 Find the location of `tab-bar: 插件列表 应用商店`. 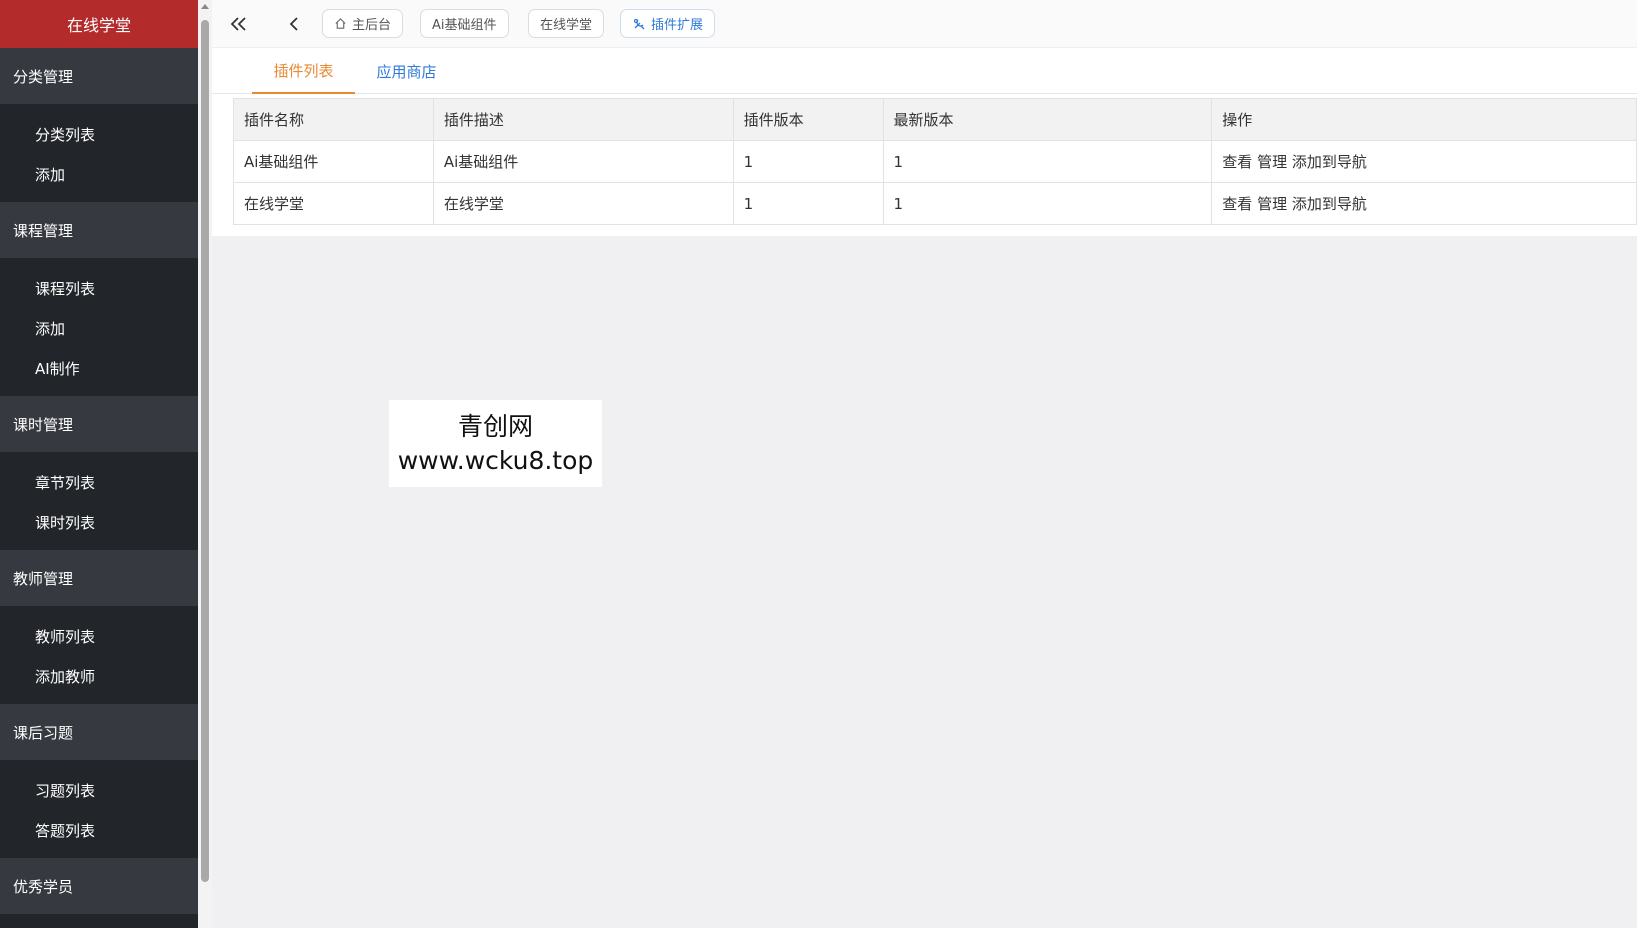

tab-bar: 插件列表 应用商店 is located at coordinates (924, 71).